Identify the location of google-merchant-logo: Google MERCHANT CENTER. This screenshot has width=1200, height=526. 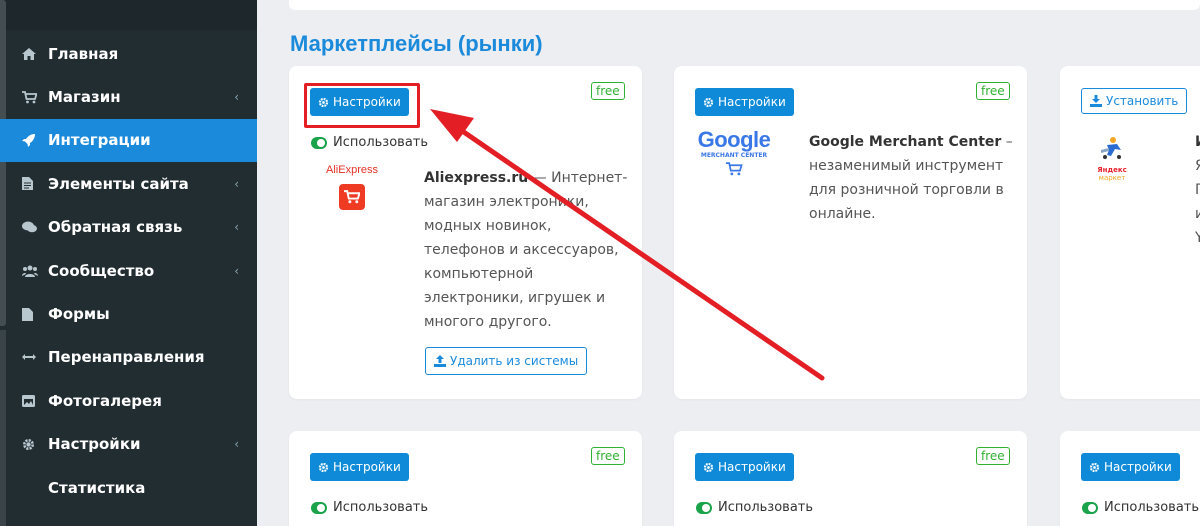
(734, 154).